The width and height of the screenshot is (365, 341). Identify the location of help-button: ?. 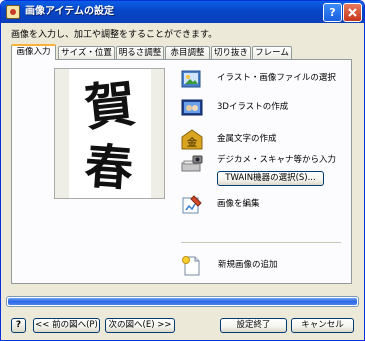
(18, 325).